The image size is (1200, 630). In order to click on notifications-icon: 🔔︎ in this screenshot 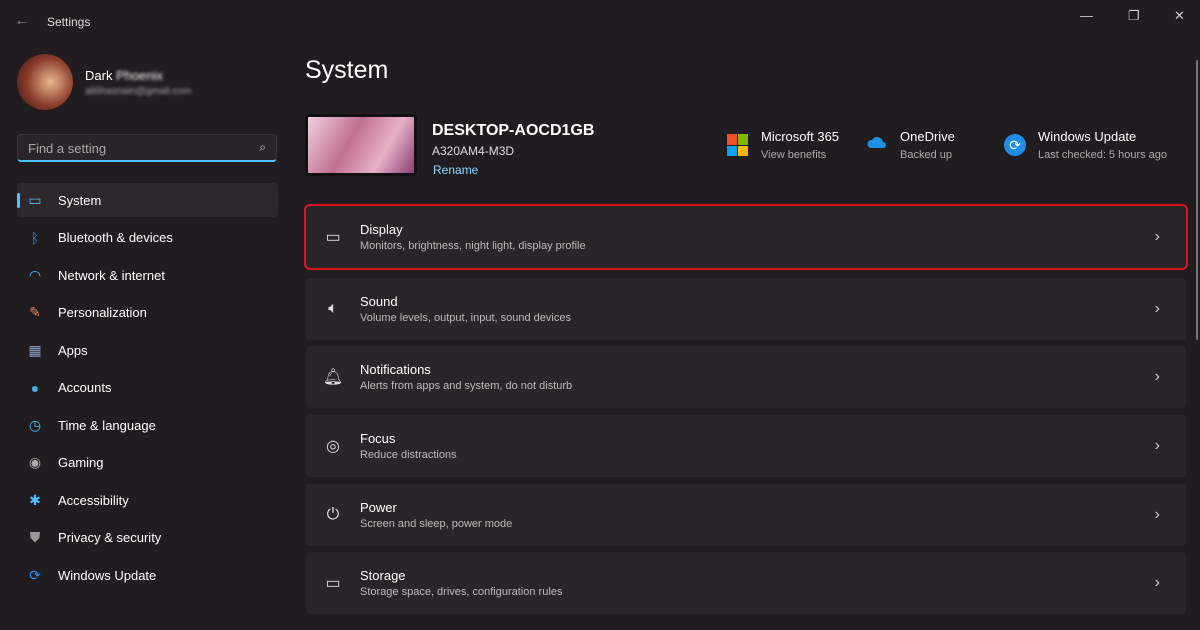, I will do `click(333, 377)`.